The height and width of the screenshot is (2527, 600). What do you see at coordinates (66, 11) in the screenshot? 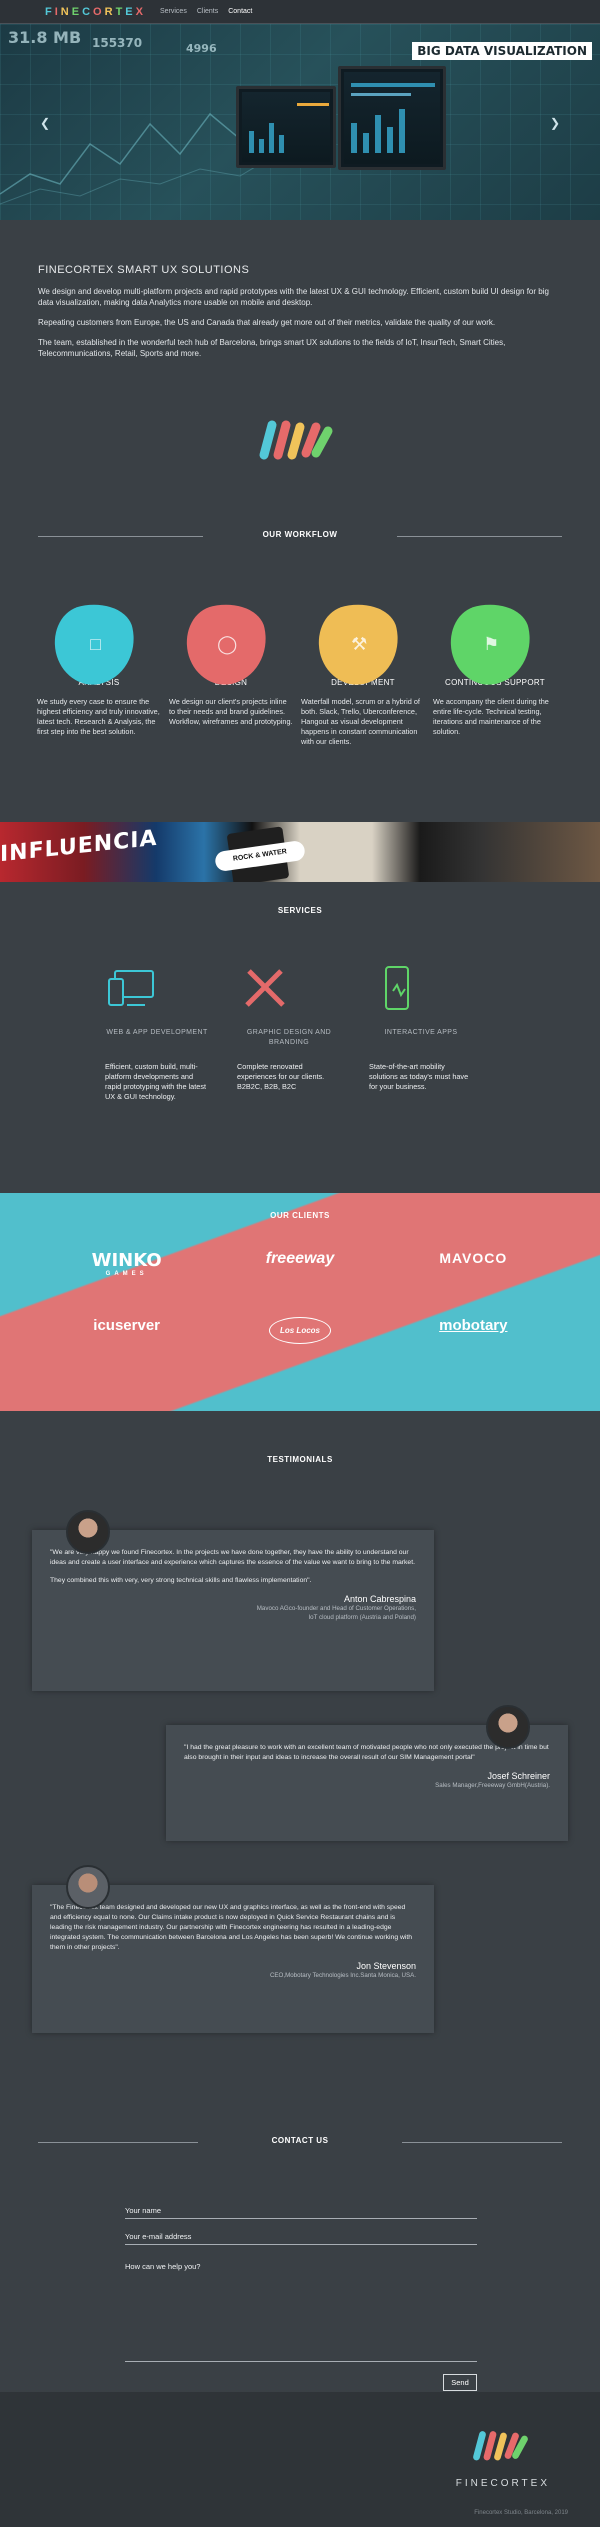
I see `nav-logo-letter: N` at bounding box center [66, 11].